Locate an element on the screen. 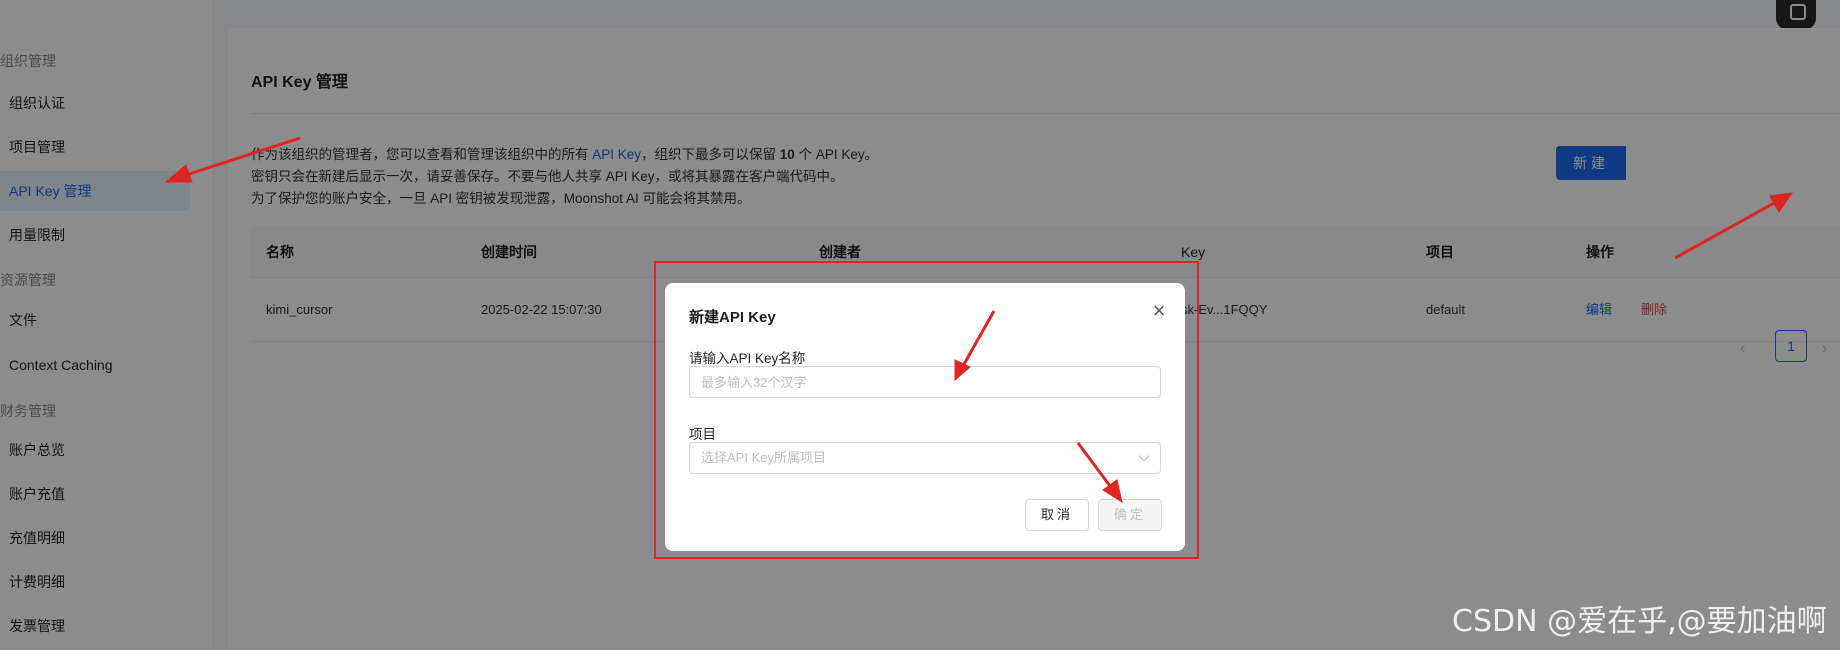  watermark: CSDN @爱在乎,@要加油啊 is located at coordinates (1639, 621).